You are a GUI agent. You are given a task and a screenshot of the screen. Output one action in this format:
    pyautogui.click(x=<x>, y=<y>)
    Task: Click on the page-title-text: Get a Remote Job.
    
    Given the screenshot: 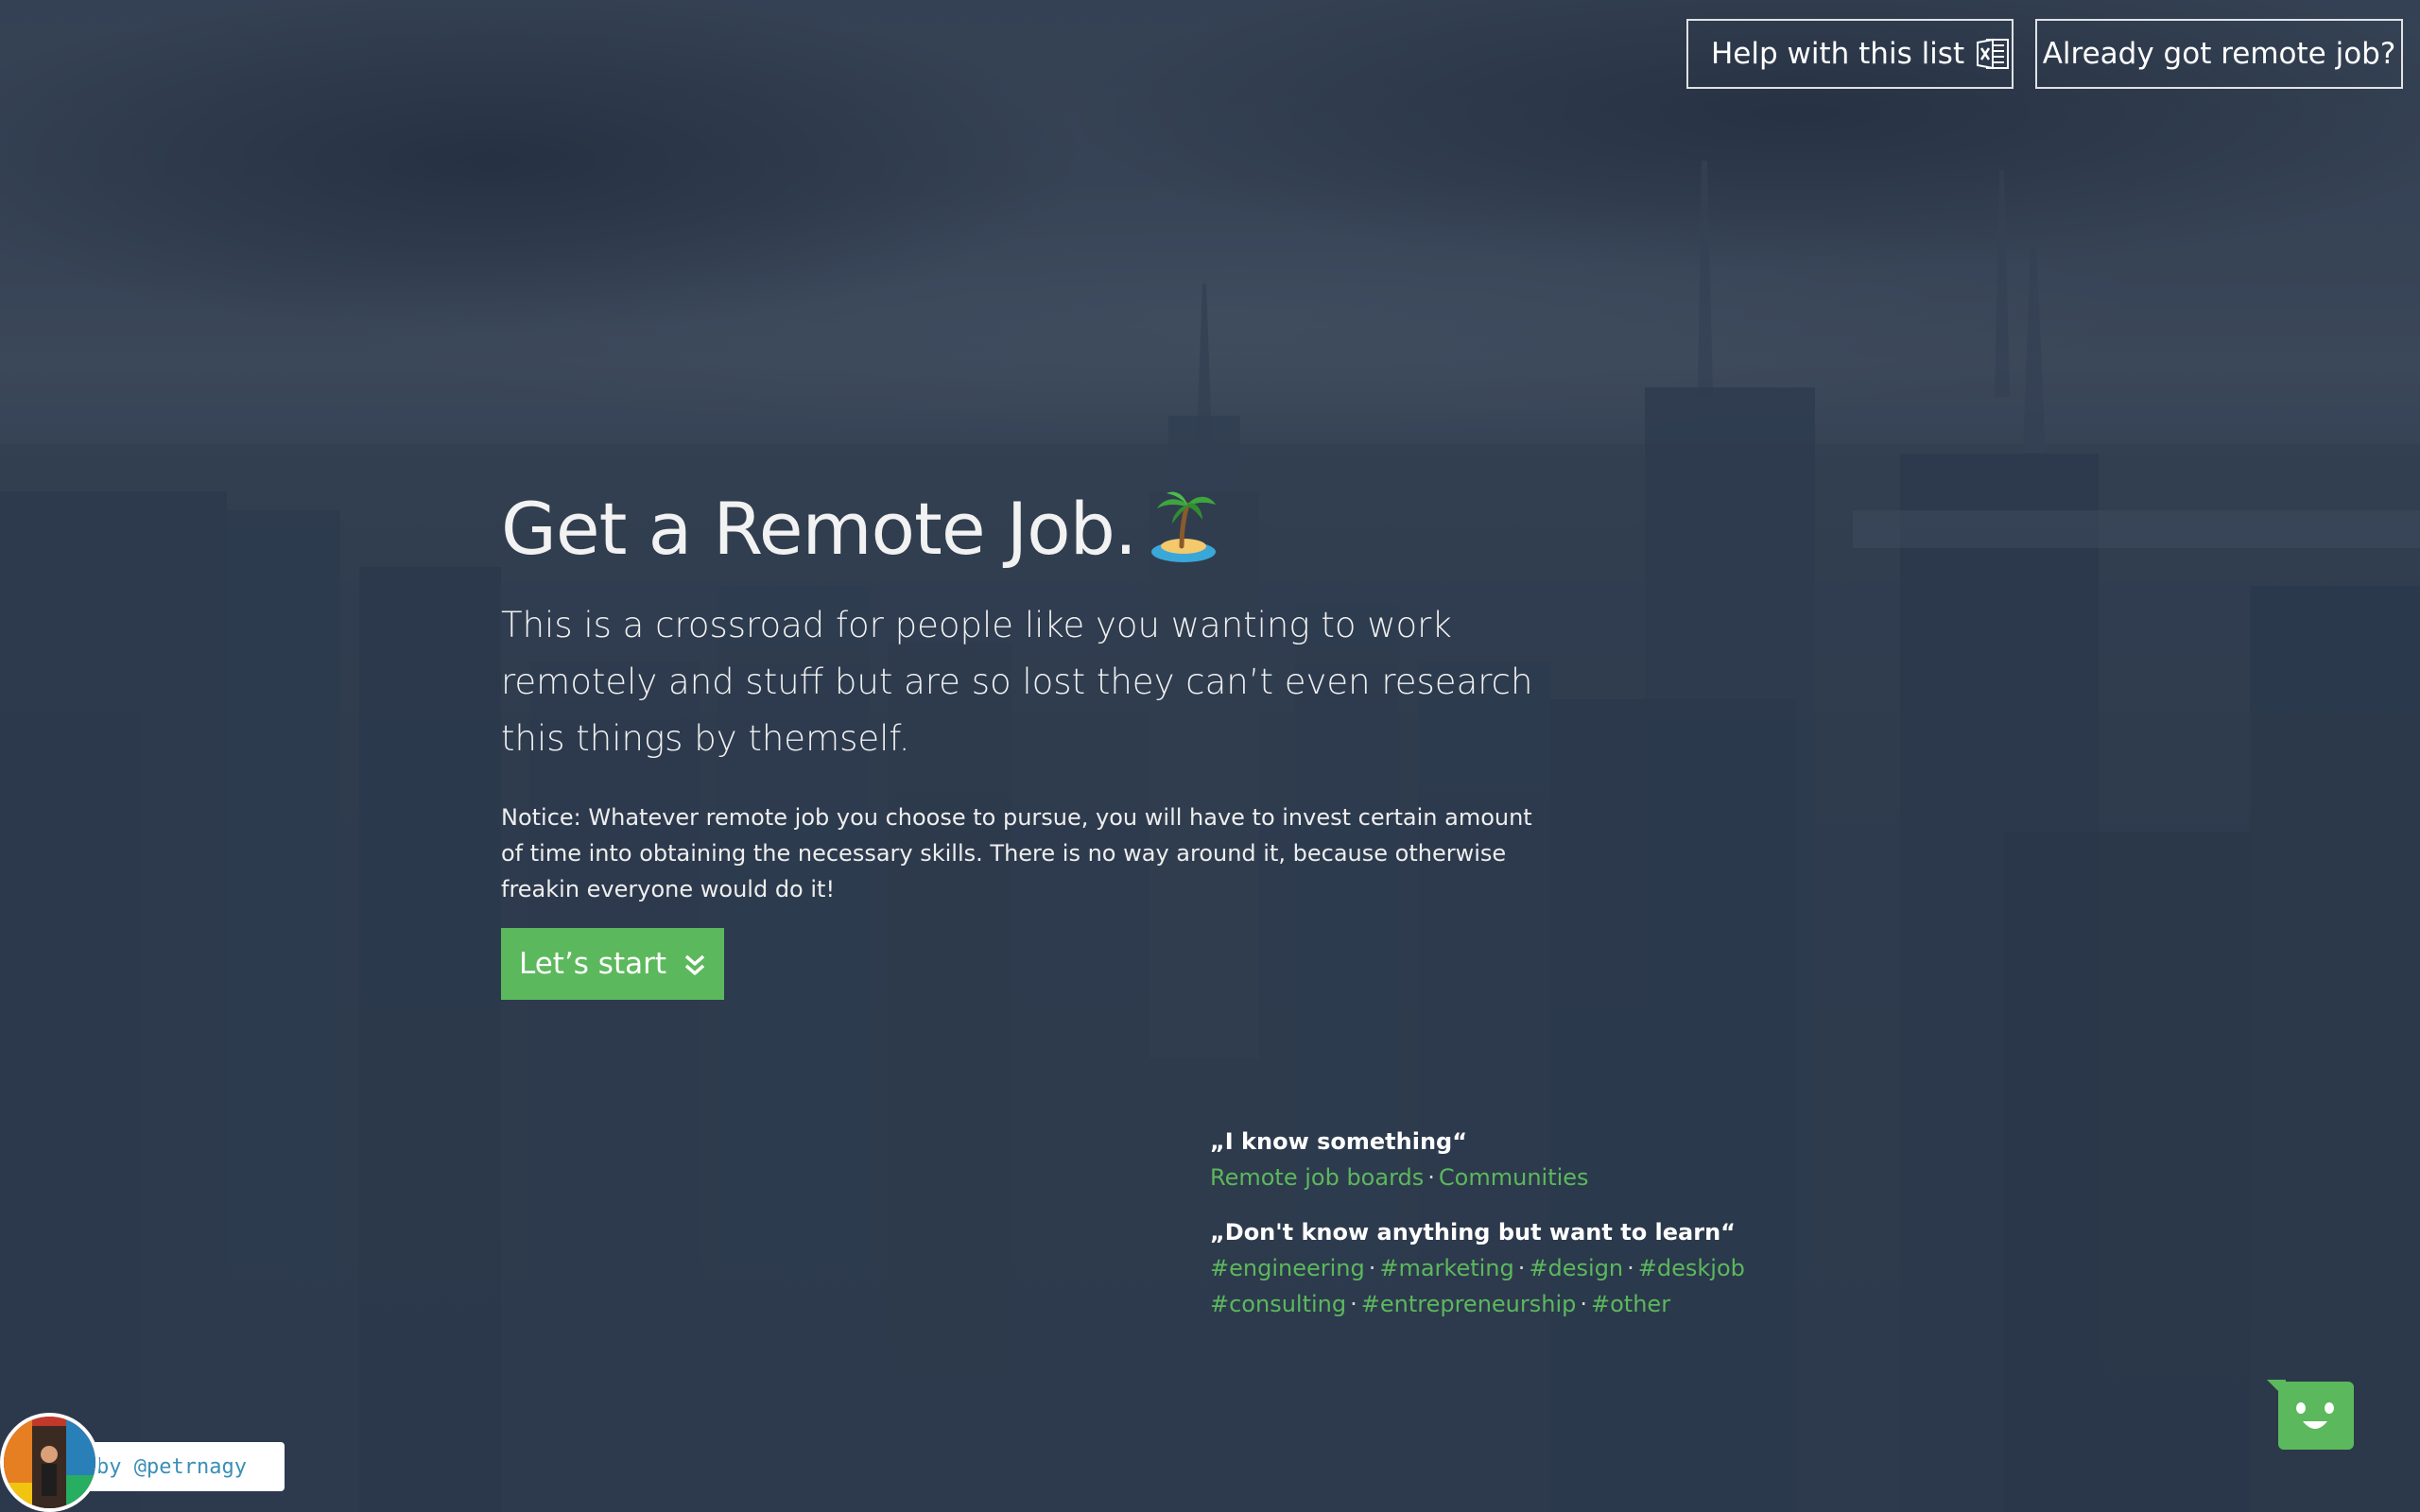 What is the action you would take?
    pyautogui.click(x=819, y=529)
    